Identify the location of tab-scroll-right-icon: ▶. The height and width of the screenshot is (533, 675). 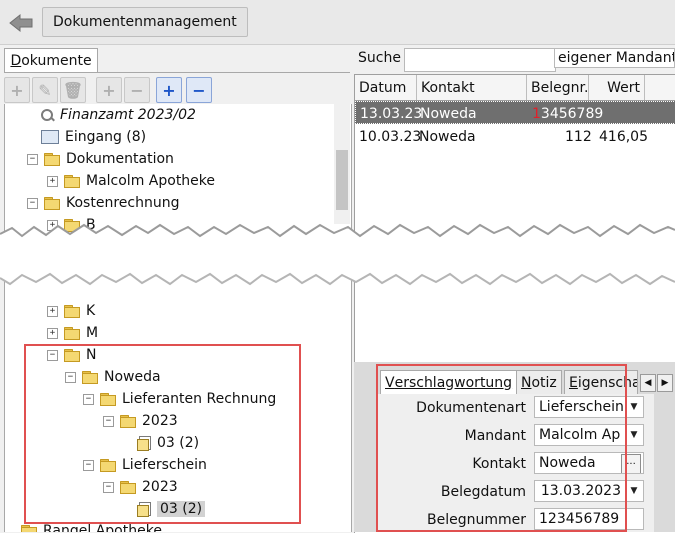
(665, 383).